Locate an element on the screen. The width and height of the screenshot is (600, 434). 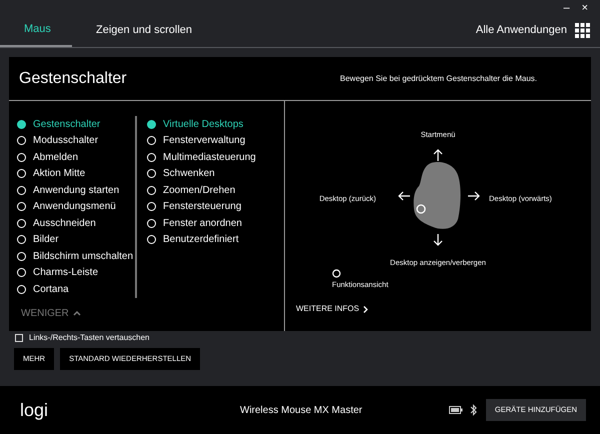
chevron-right-icon is located at coordinates (365, 309).